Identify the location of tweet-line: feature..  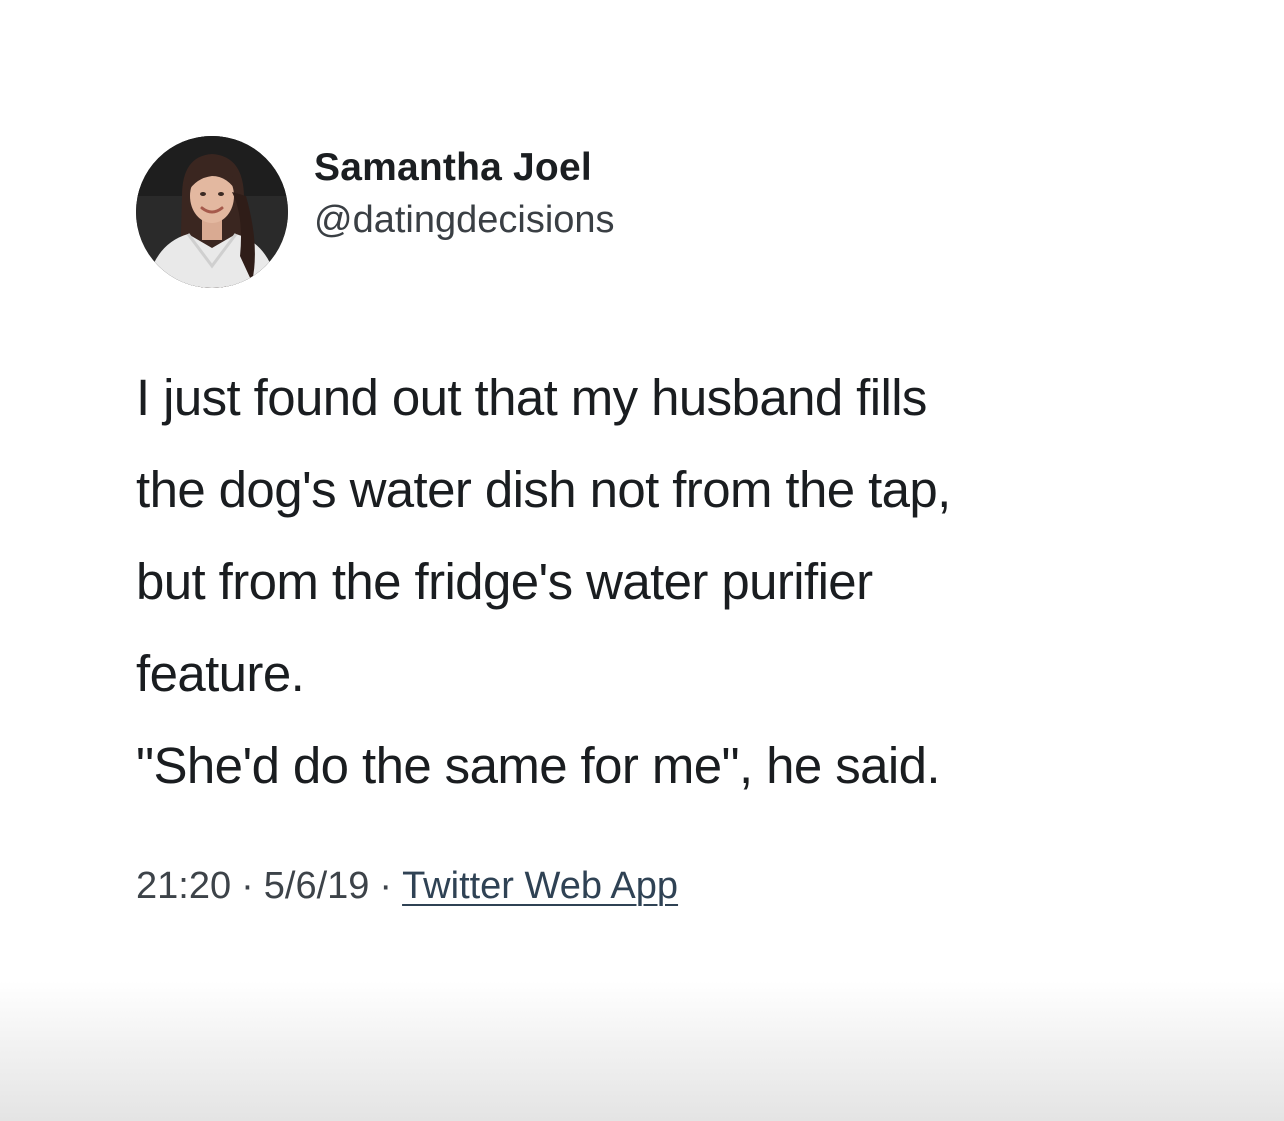
(220, 673).